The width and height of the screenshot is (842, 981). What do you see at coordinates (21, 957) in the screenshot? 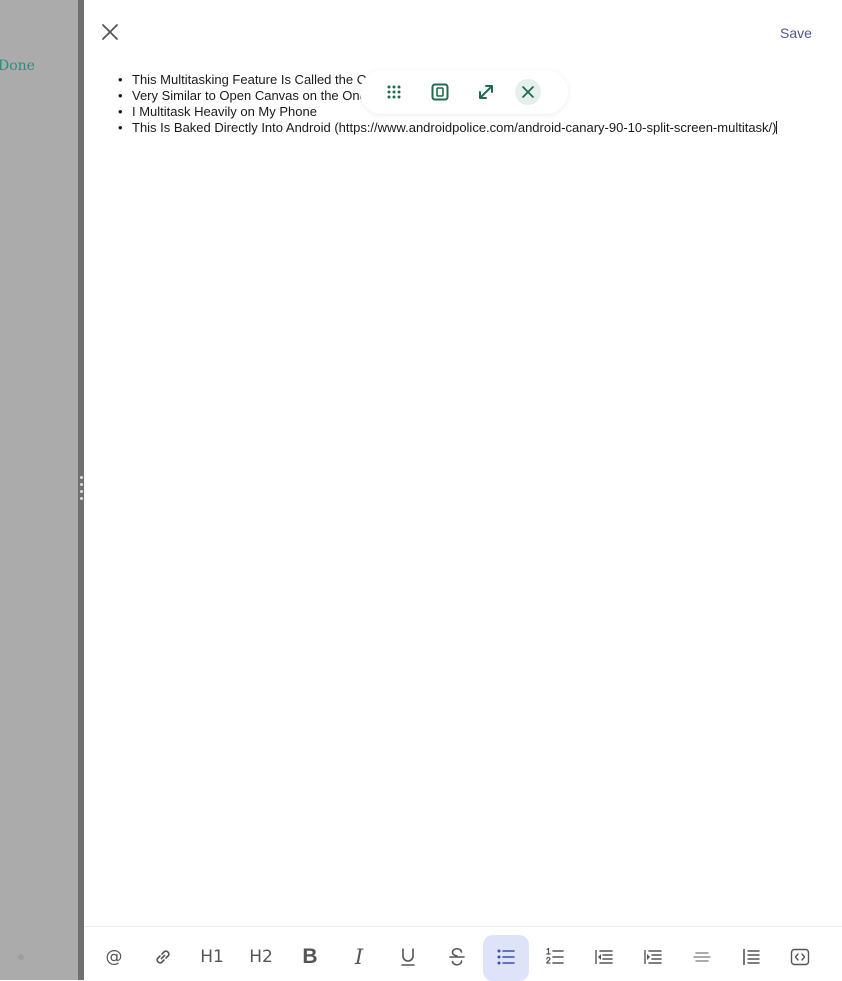
I see `background-dot` at bounding box center [21, 957].